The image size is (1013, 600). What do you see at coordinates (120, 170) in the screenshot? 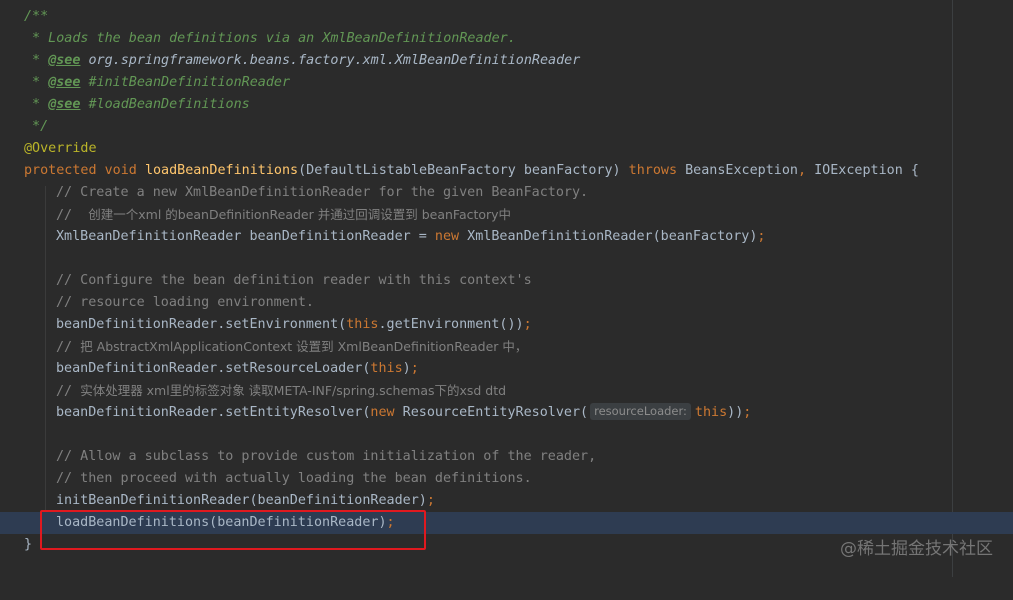
I see `return-type: void` at bounding box center [120, 170].